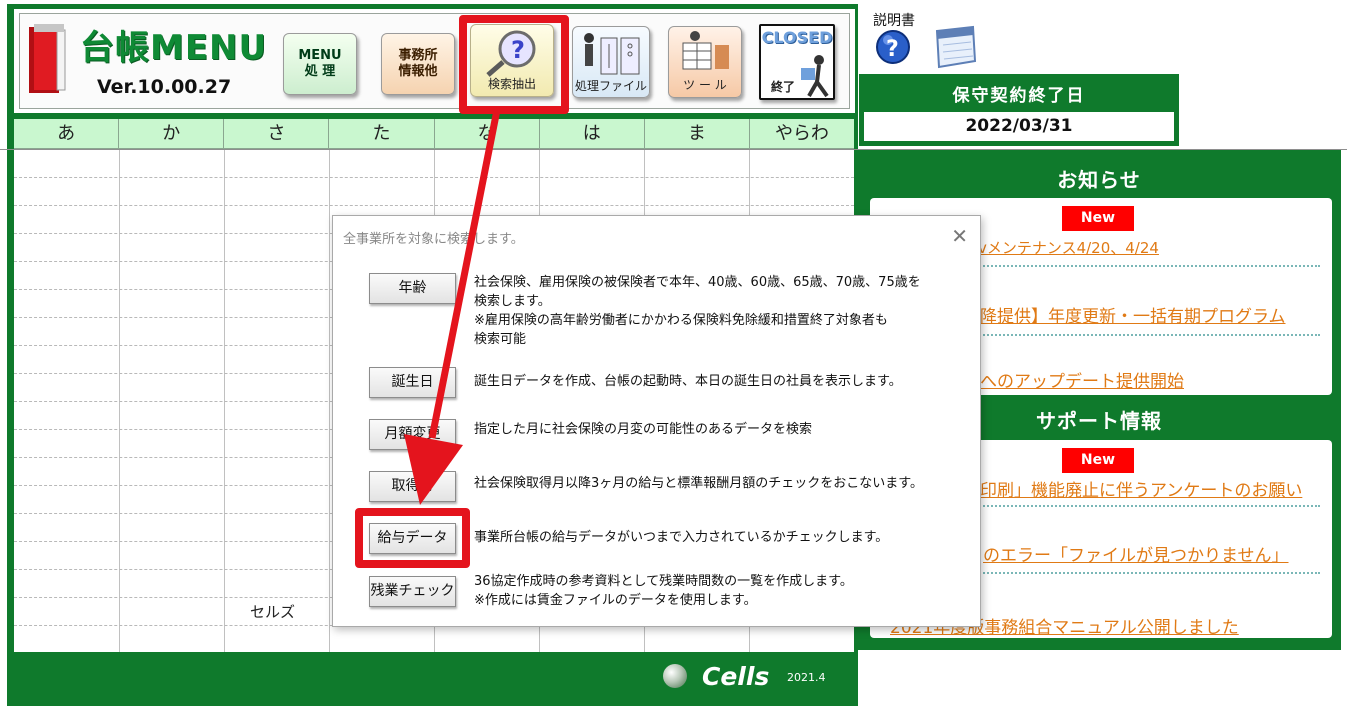  Describe the element at coordinates (697, 133) in the screenshot. I see `tab-kana-ma: ま` at that location.